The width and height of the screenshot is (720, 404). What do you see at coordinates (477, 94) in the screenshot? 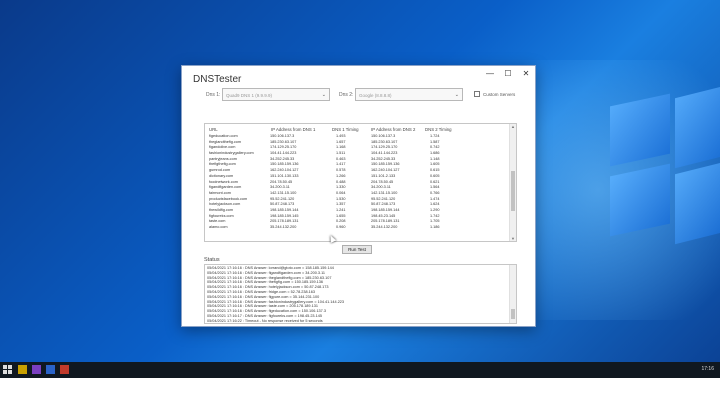
I see `custom-servers-checkbox` at bounding box center [477, 94].